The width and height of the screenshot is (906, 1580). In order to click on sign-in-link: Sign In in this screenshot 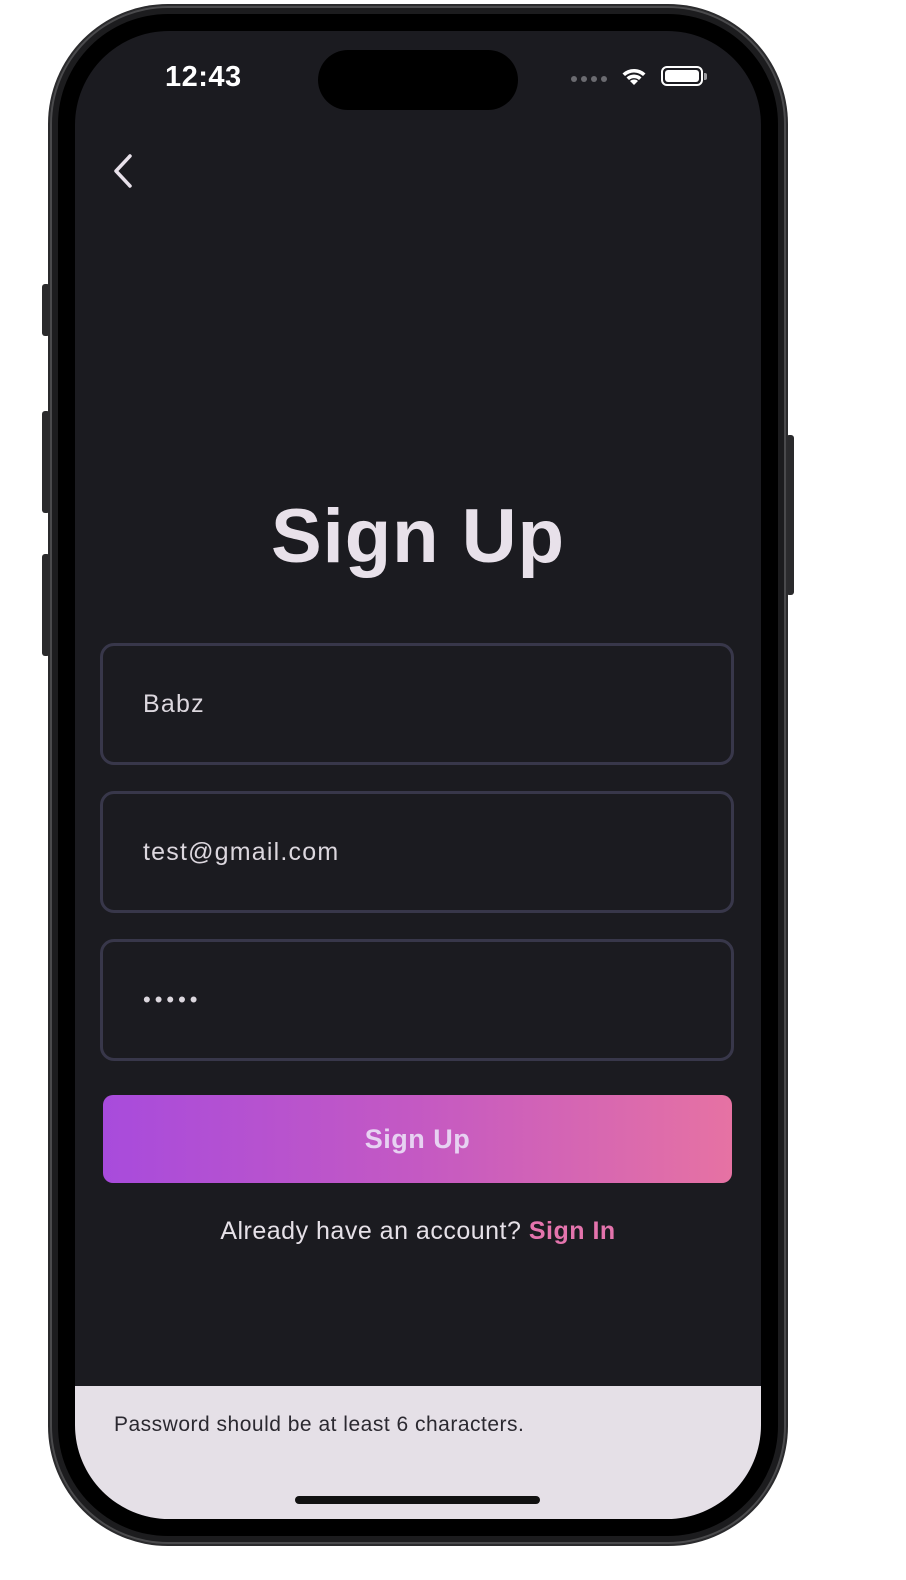, I will do `click(572, 1231)`.